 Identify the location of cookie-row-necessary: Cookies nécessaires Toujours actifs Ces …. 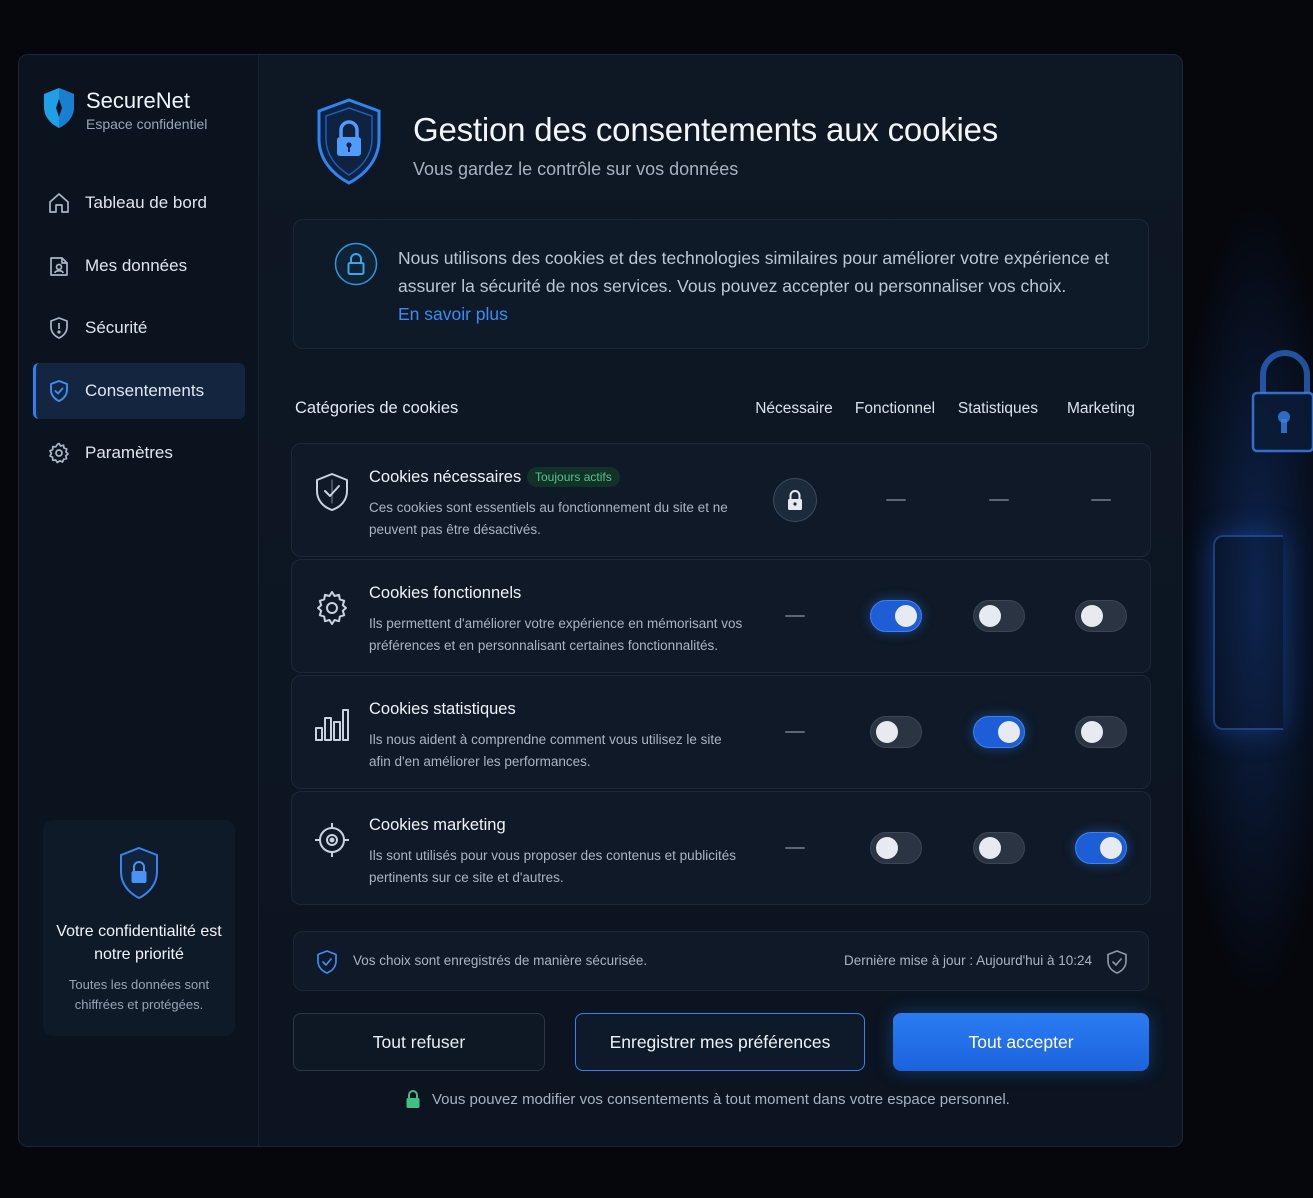
(721, 500).